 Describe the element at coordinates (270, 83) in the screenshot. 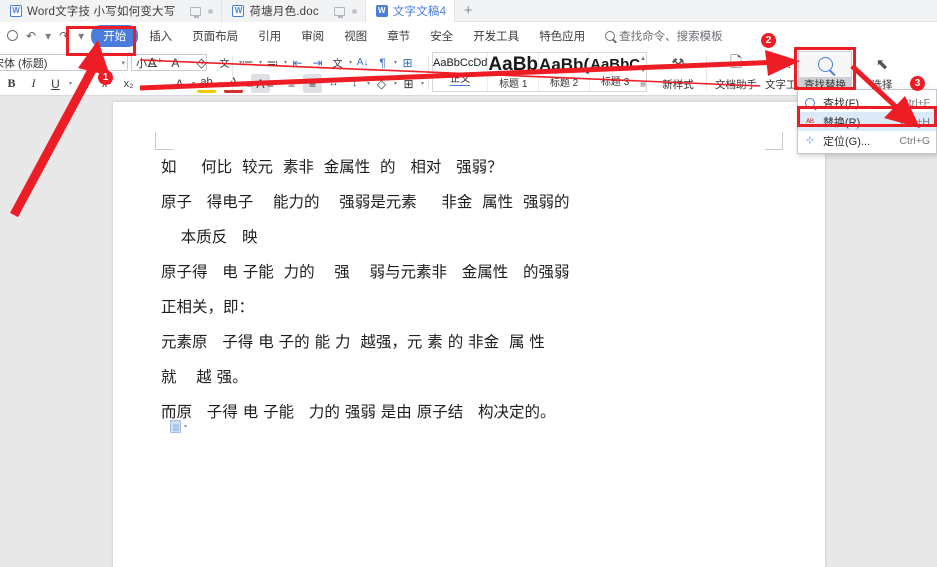

I see `align-center-button: ≡` at that location.